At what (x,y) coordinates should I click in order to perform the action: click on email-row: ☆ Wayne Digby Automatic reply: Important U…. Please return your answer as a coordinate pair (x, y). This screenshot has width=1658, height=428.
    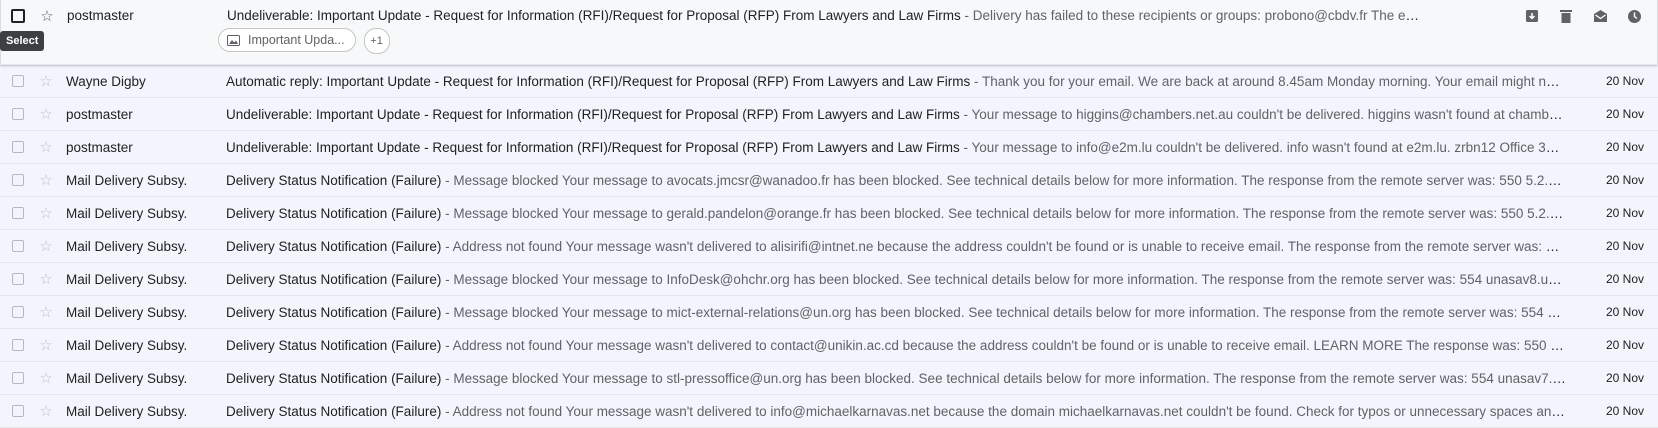
    Looking at the image, I should click on (829, 81).